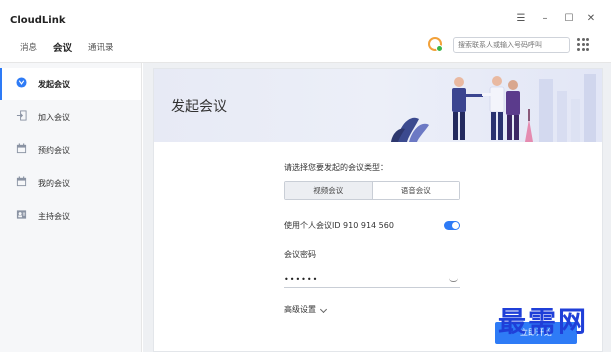 This screenshot has width=611, height=352. Describe the element at coordinates (300, 254) in the screenshot. I see `password-label: 会议密码` at that location.